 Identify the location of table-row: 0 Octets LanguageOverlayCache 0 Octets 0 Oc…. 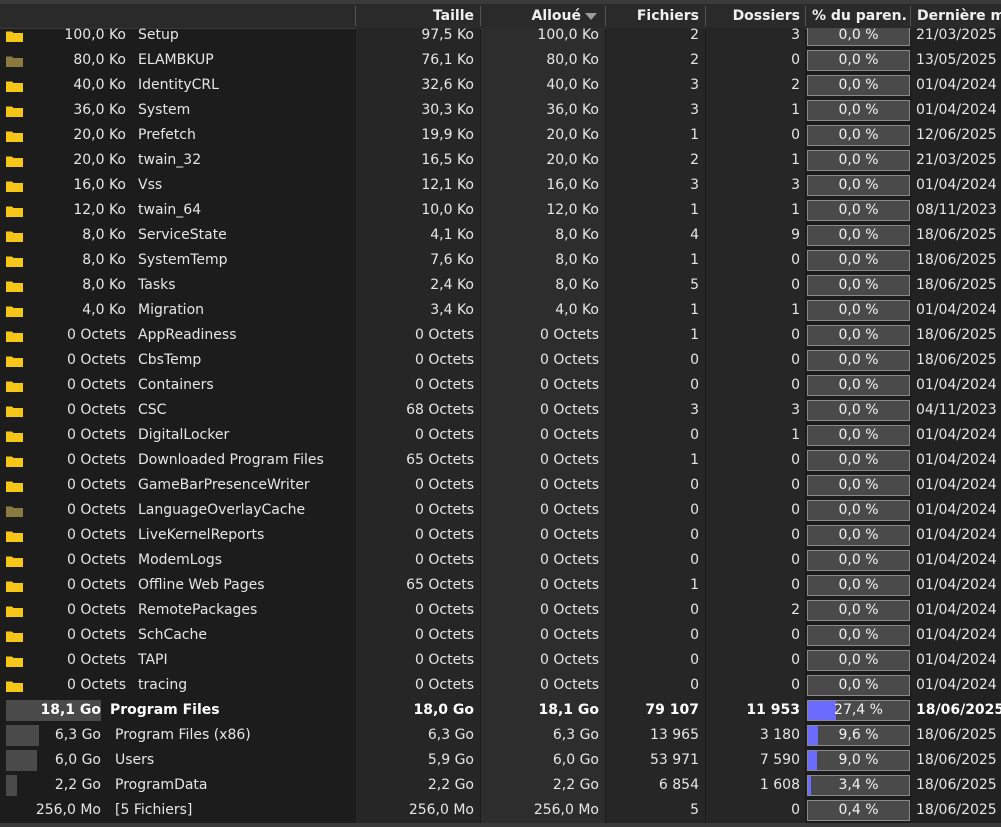
(500, 510).